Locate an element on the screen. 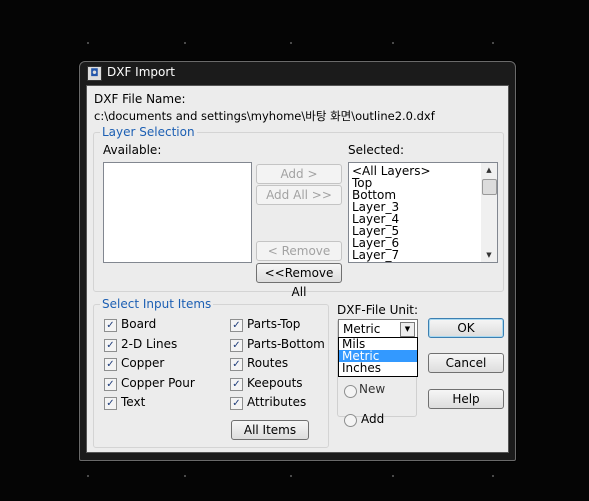 The width and height of the screenshot is (589, 501). radio-new-label: New is located at coordinates (372, 389).